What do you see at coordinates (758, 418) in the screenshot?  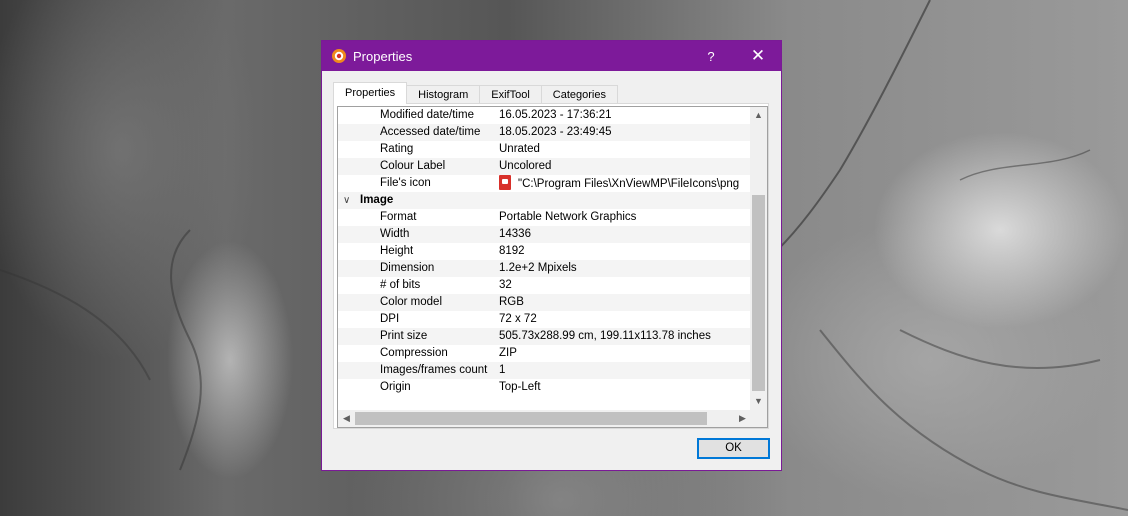 I see `scrollbar-corner` at bounding box center [758, 418].